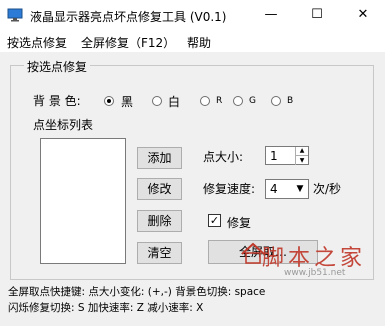  I want to click on triangle-down-icon: ▼, so click(301, 160).